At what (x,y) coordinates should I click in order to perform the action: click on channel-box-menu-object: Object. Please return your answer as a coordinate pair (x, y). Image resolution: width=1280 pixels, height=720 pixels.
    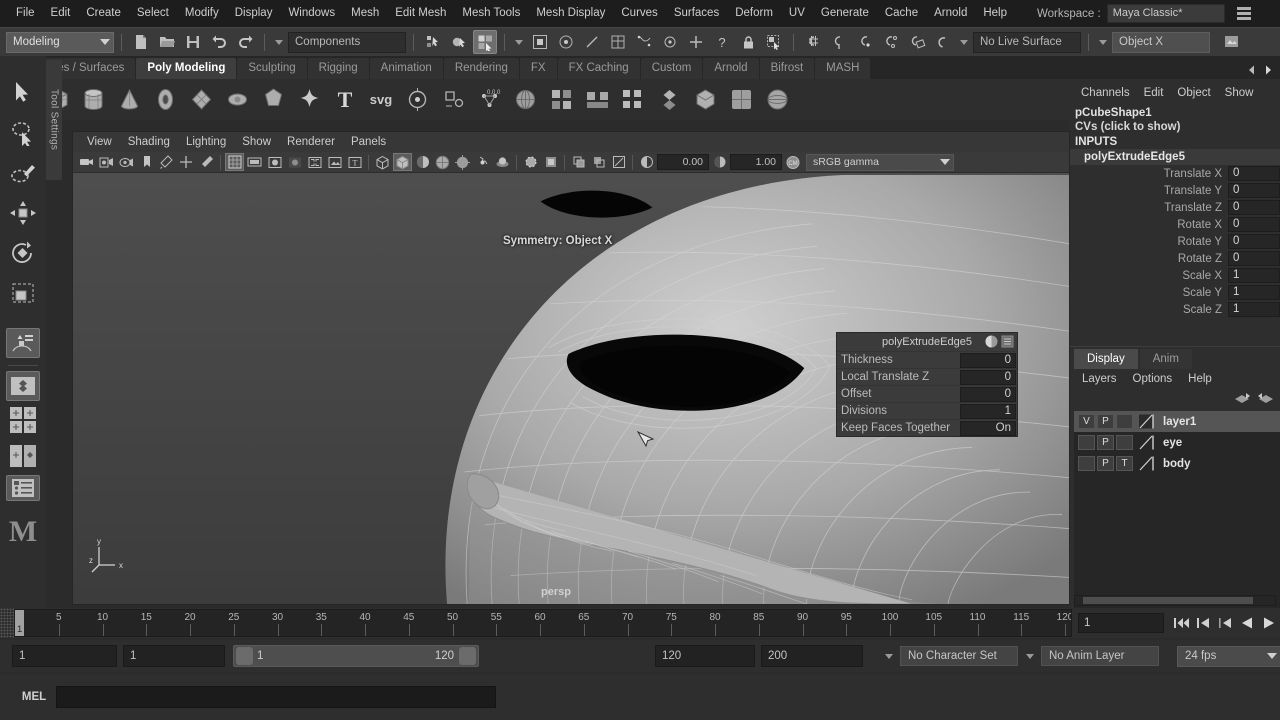
    Looking at the image, I should click on (1193, 93).